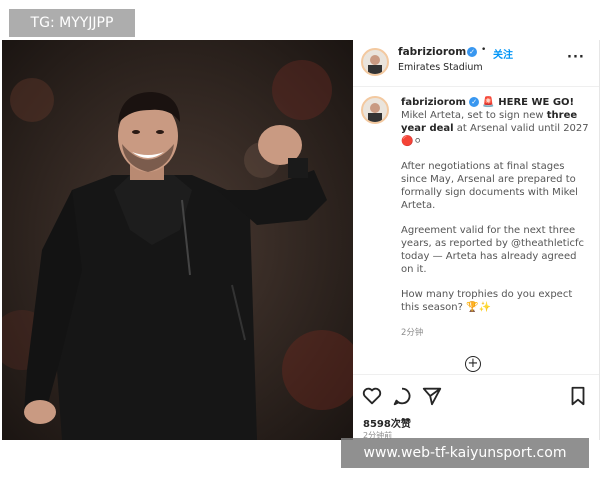 This screenshot has height=480, width=600. I want to click on watermark-bottom-right: www.web-tf-kaiyunsport.com, so click(465, 453).